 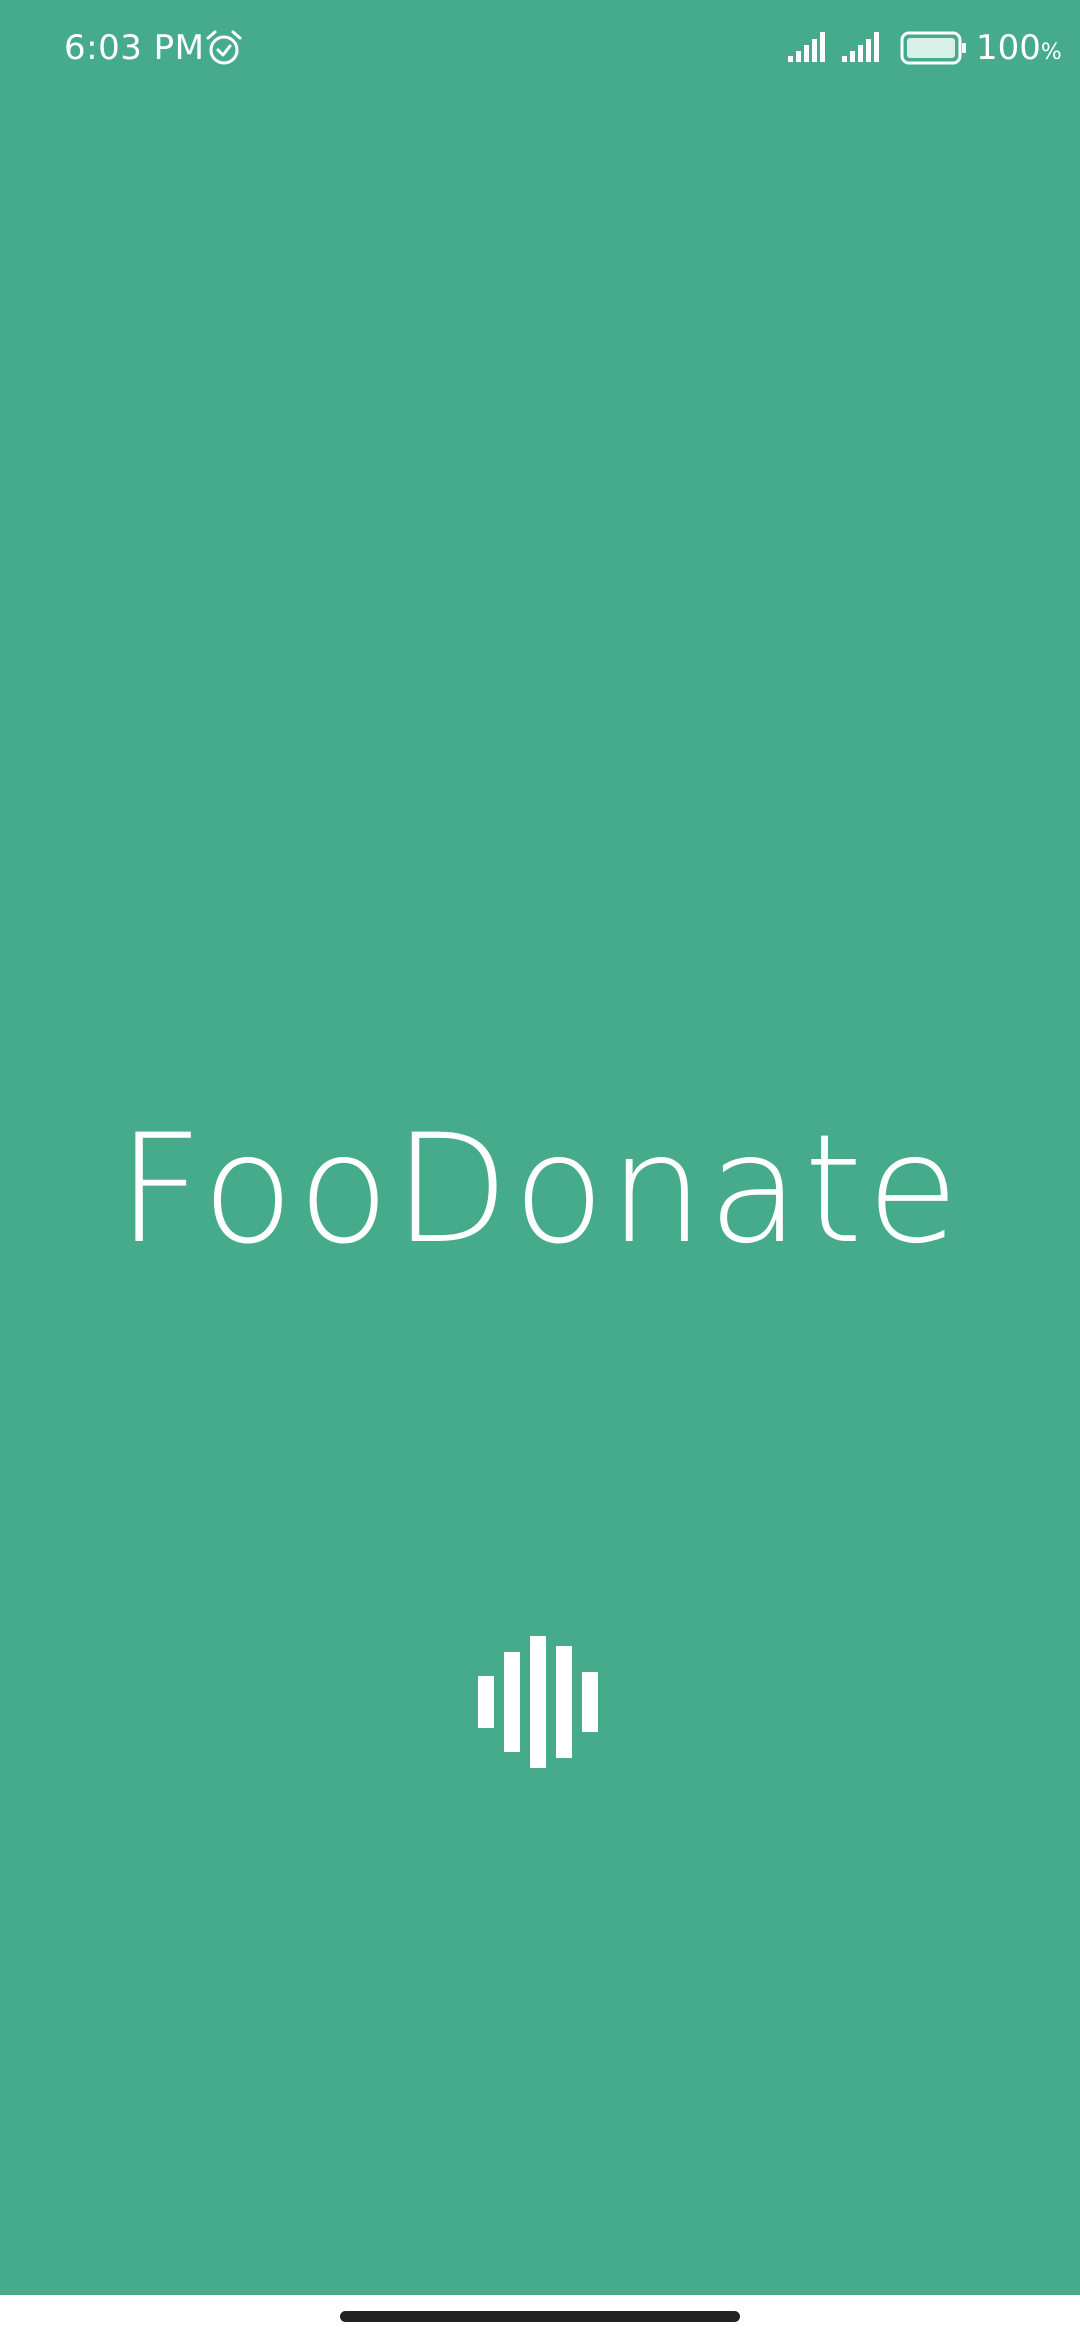 I want to click on app-logo-title: FooDonate, so click(x=540, y=1190).